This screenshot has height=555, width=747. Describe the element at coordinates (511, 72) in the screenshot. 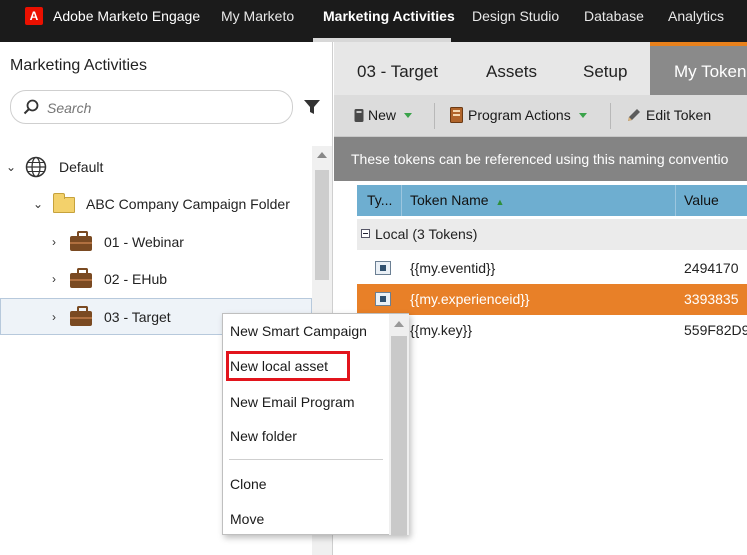

I see `tab-assets: Assets` at that location.